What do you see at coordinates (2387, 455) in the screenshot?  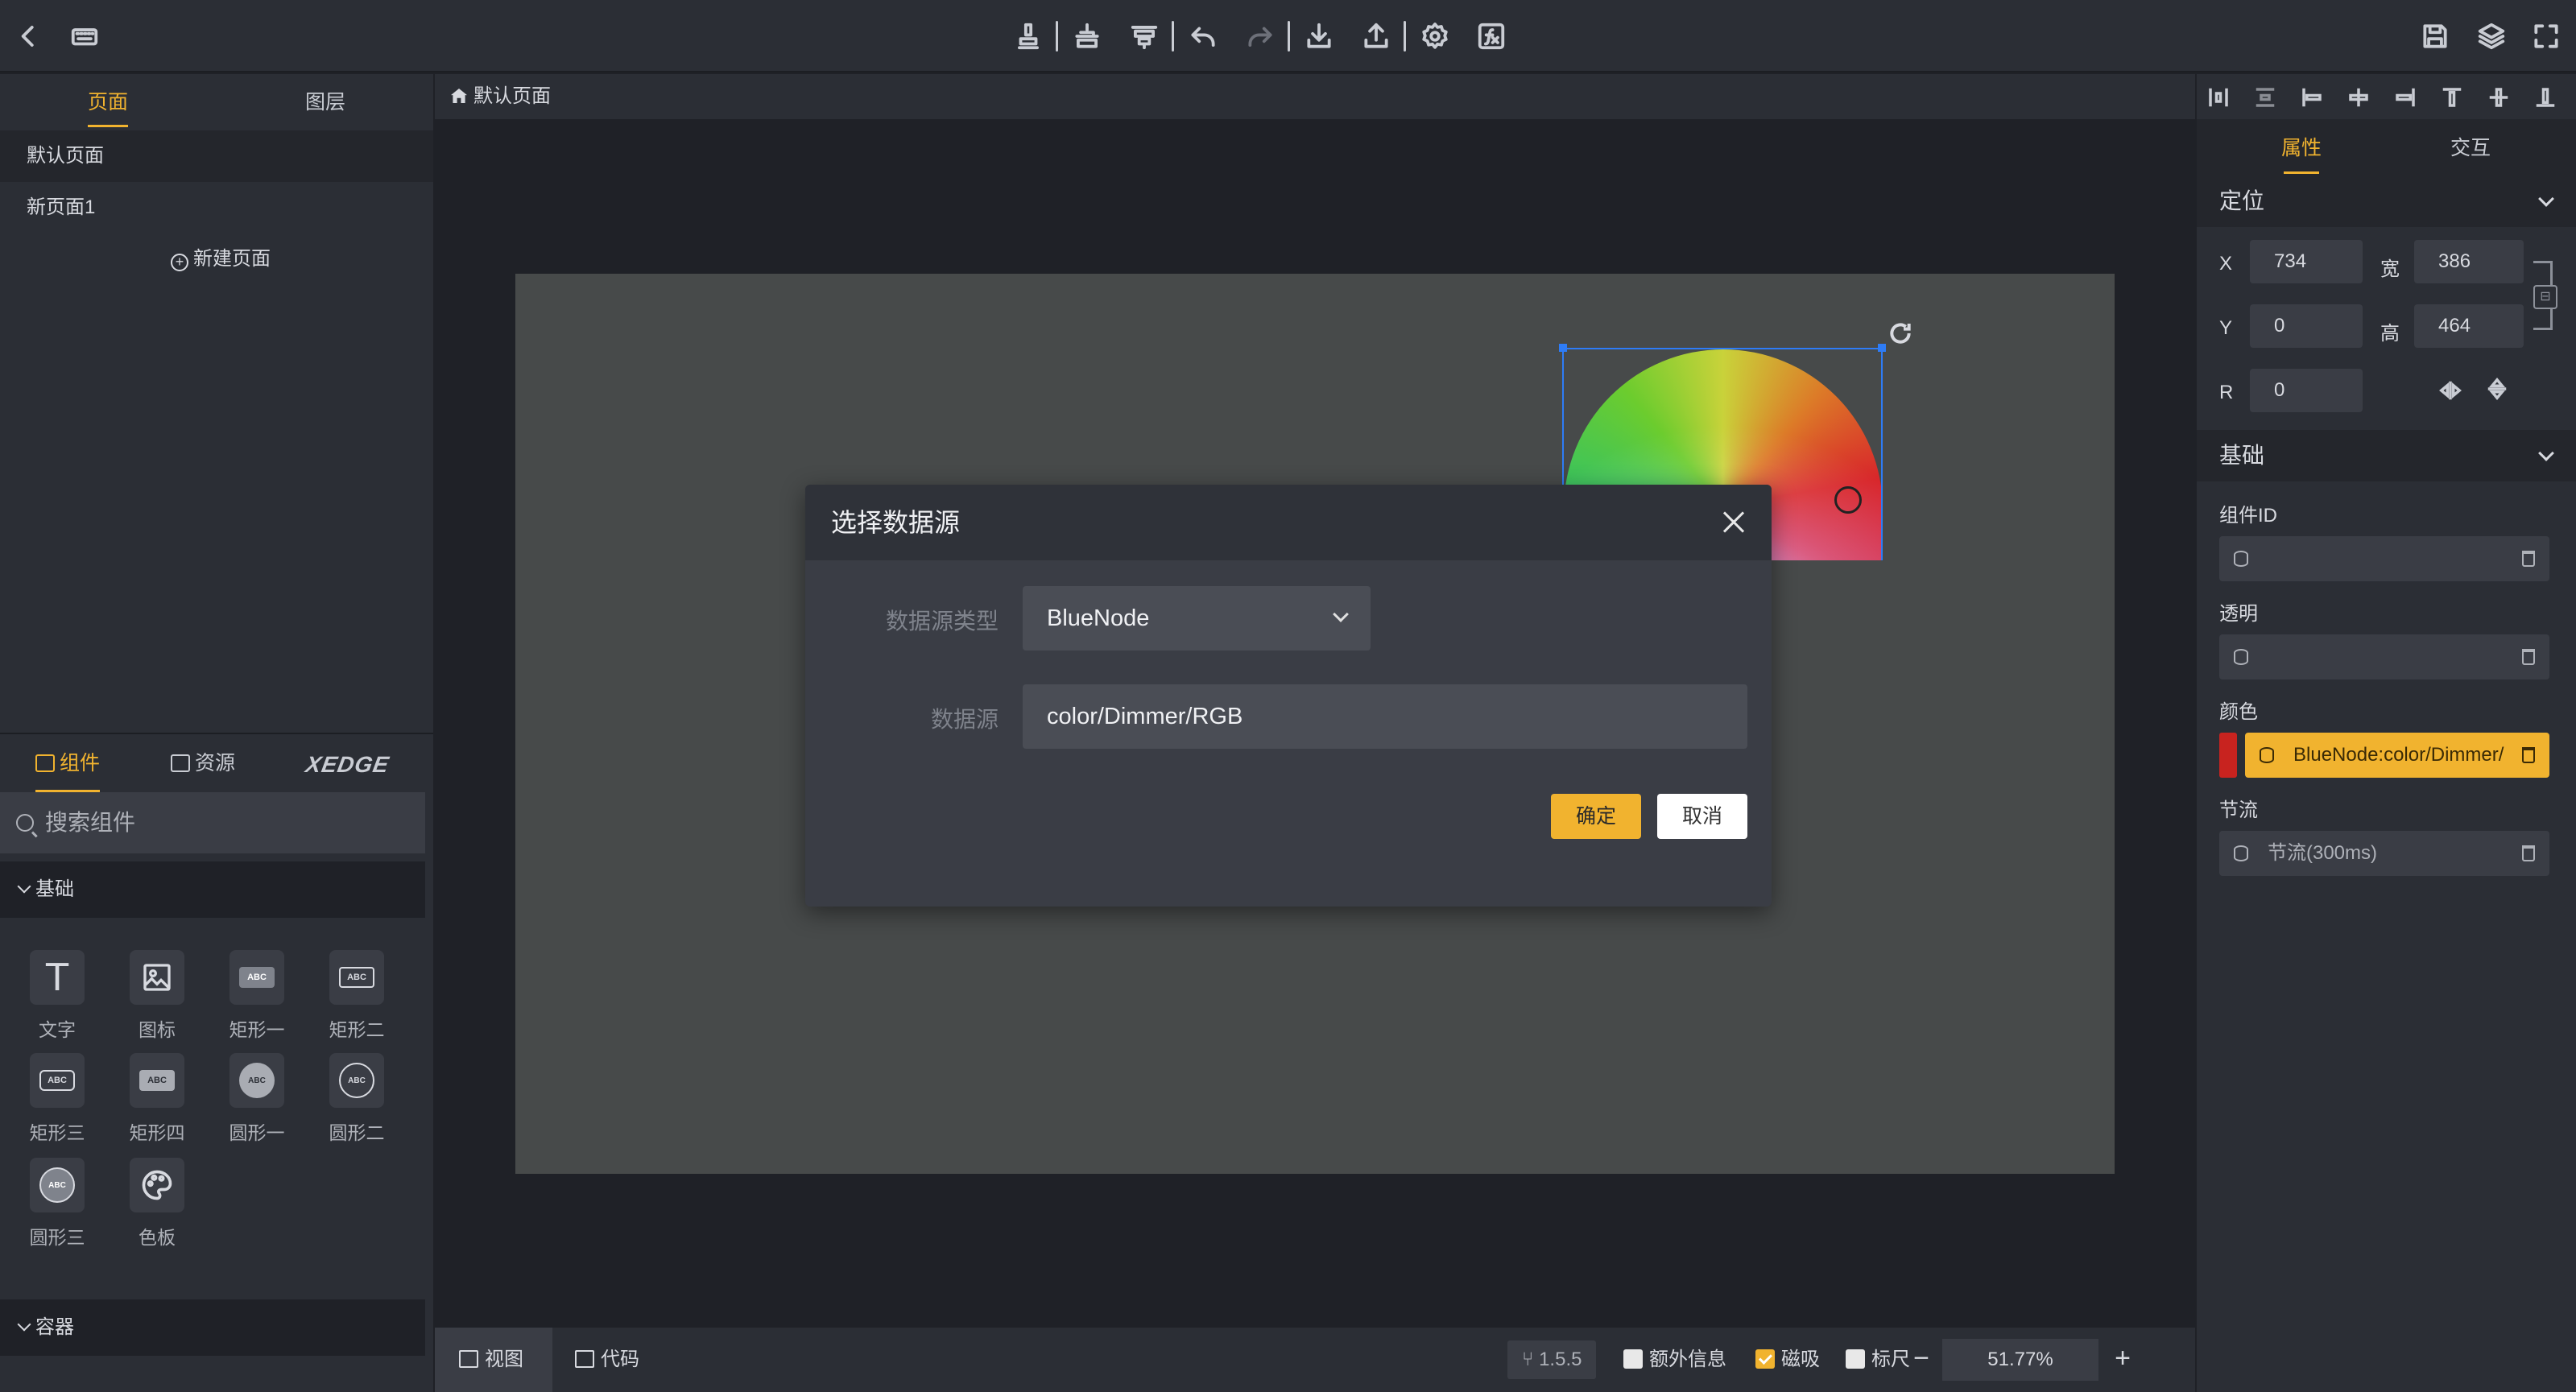 I see `section-basic-header: 基础` at bounding box center [2387, 455].